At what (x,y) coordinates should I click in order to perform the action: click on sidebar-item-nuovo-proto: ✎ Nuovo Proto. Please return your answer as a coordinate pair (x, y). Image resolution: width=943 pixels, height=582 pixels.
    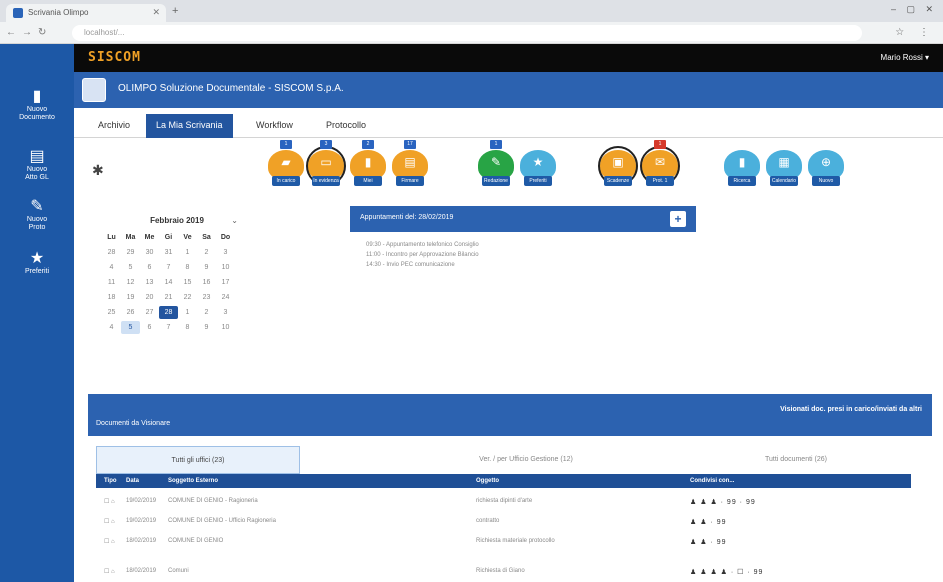
    Looking at the image, I should click on (37, 215).